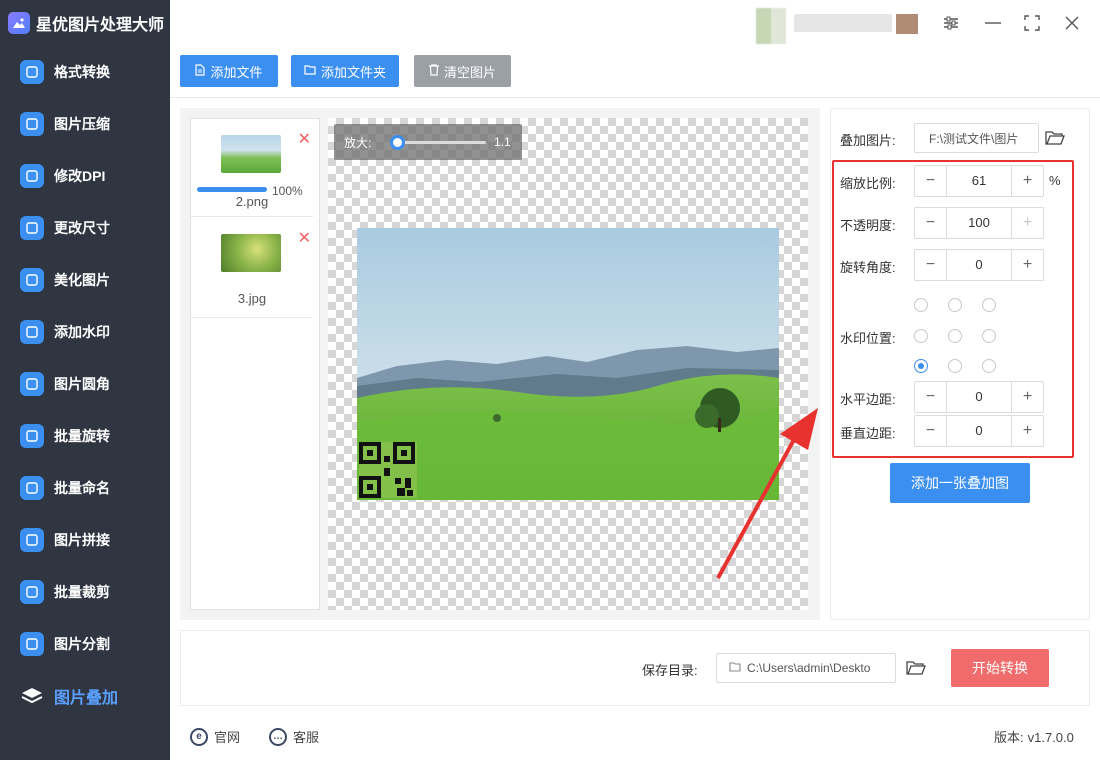 Image resolution: width=1100 pixels, height=760 pixels. What do you see at coordinates (931, 265) in the screenshot?
I see `rotation-decrease-button: −` at bounding box center [931, 265].